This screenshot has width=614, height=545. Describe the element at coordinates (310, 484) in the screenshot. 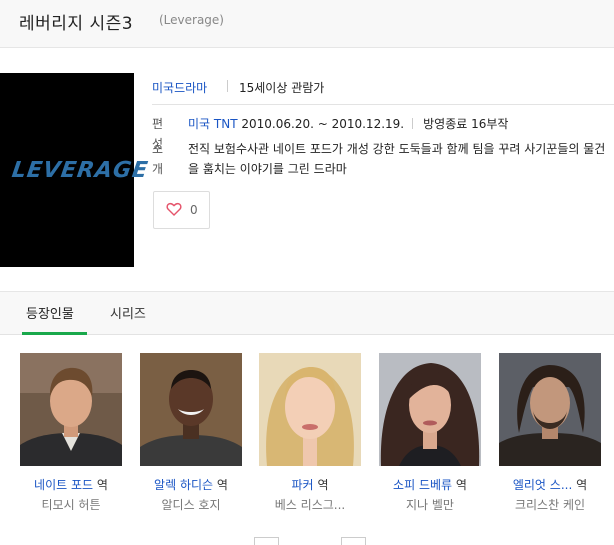

I see `character-name: 파커 역` at that location.